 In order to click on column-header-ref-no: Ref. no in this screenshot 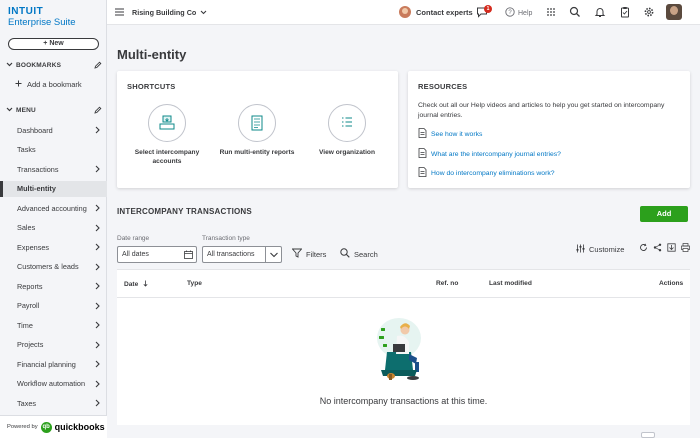, I will do `click(447, 283)`.